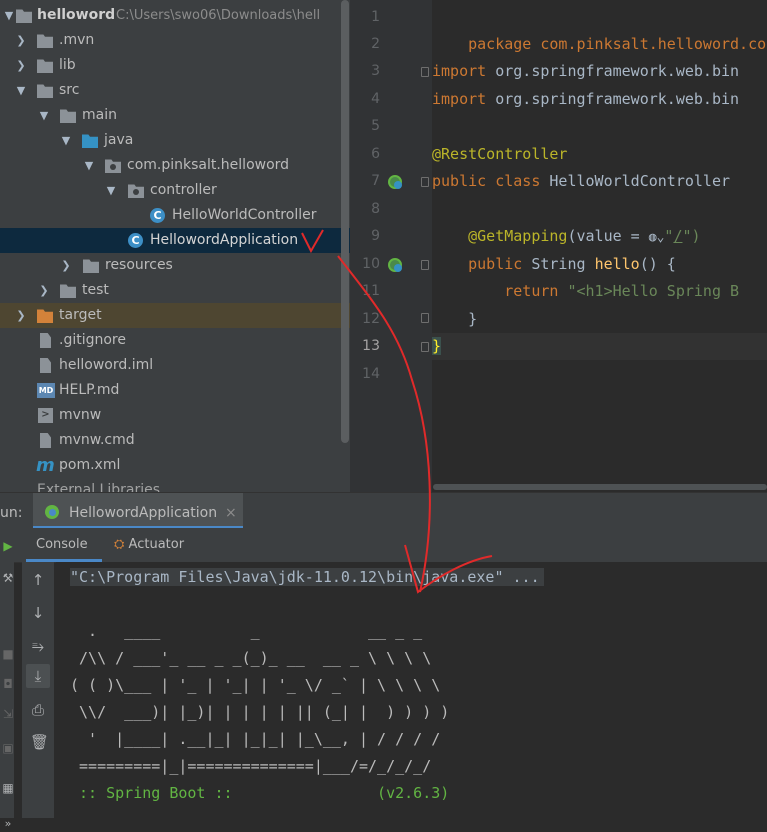  Describe the element at coordinates (46, 390) in the screenshot. I see `markdown-icon: MD` at that location.